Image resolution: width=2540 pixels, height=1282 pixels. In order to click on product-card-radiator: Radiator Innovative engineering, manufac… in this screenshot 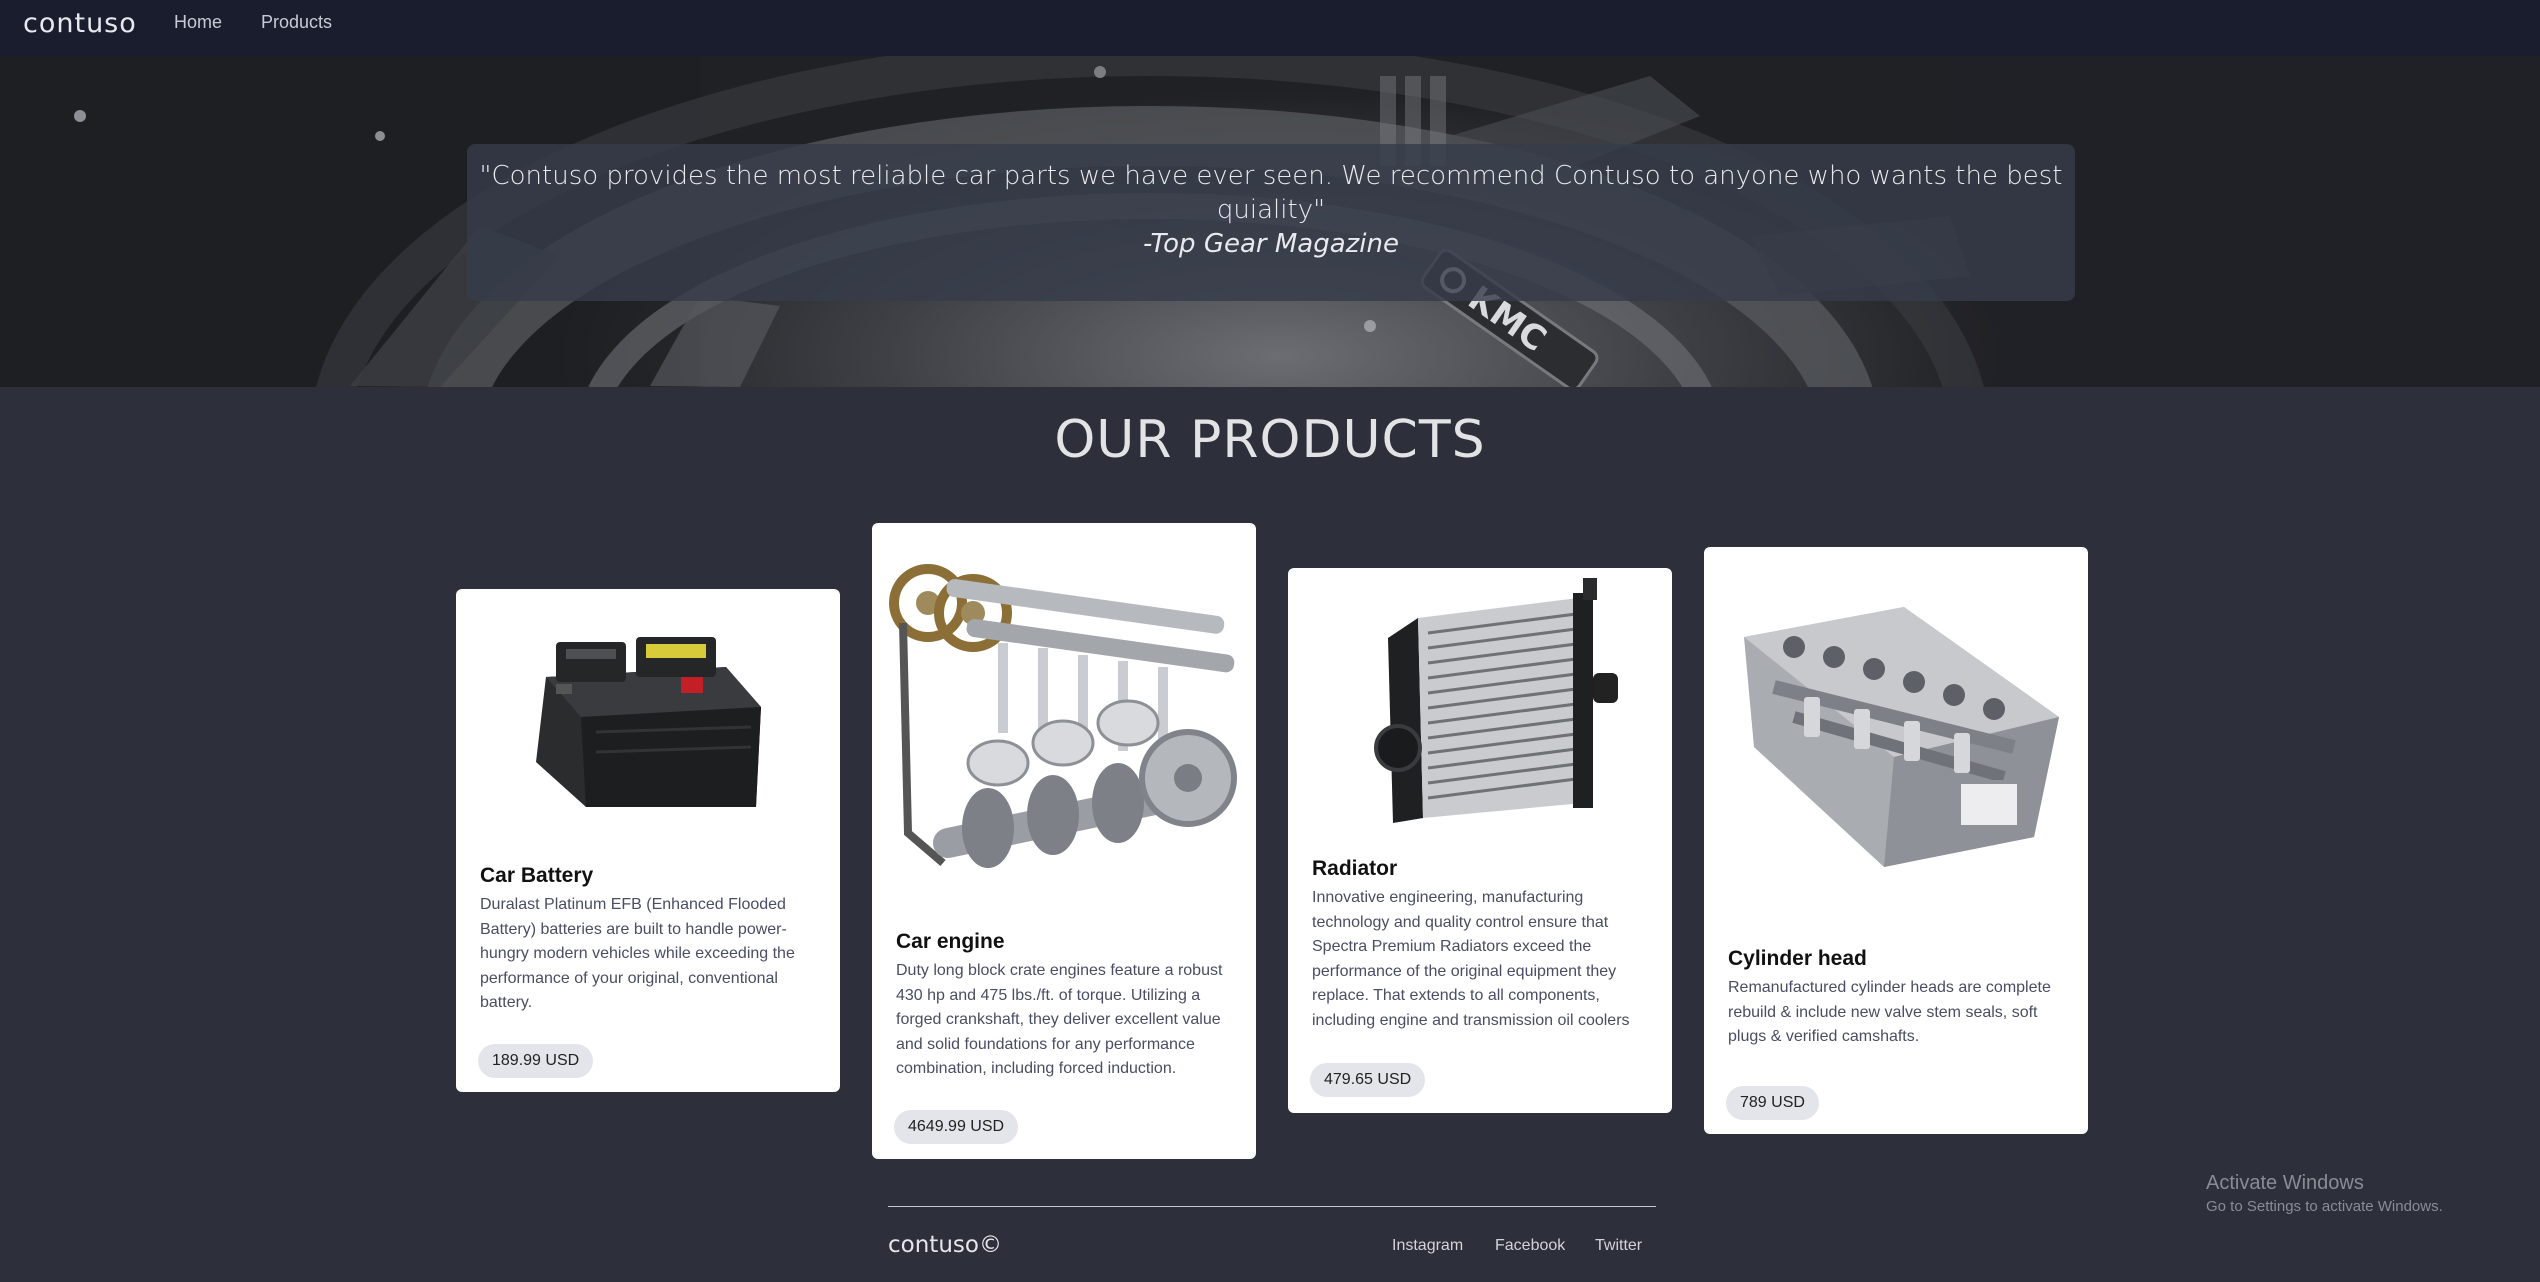, I will do `click(1480, 840)`.